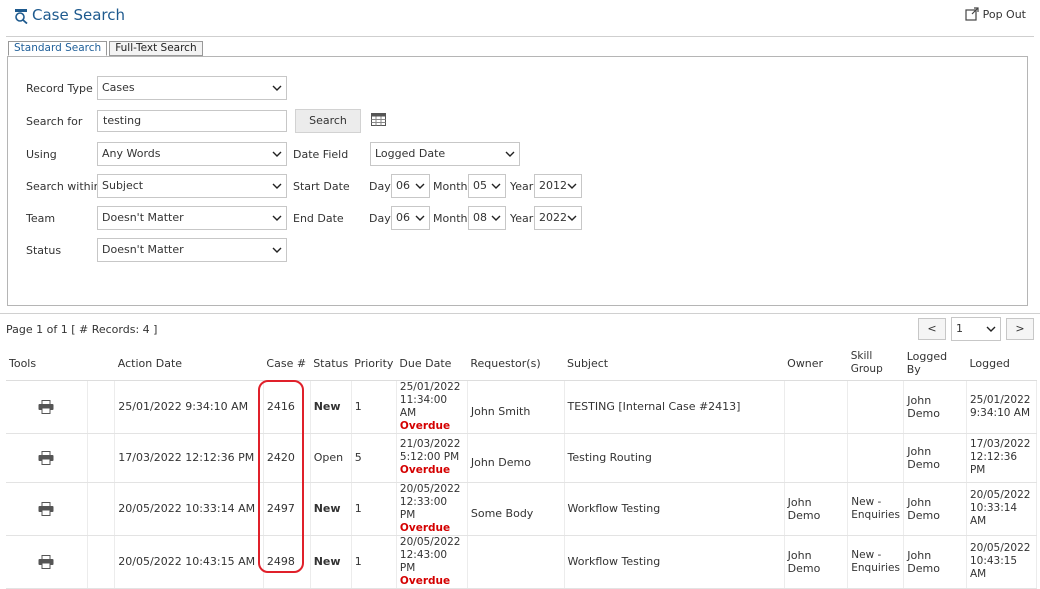 The image size is (1040, 589). Describe the element at coordinates (430, 501) in the screenshot. I see `due-date-value: 20/05/2022 12:33:00 PM` at that location.